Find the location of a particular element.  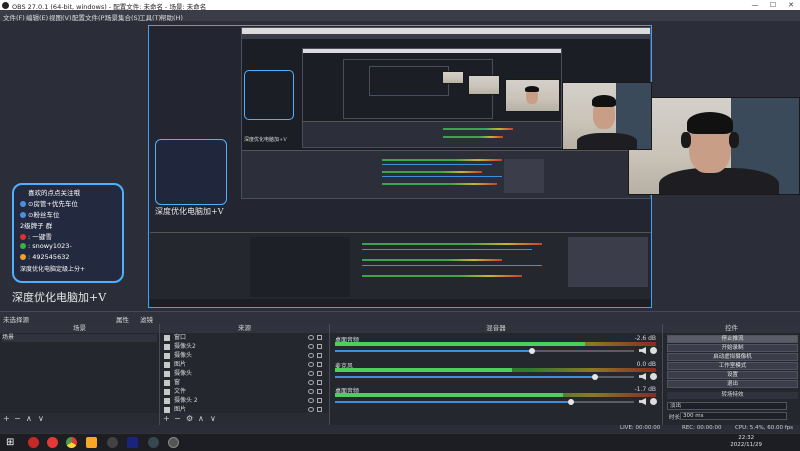

remove-source-button: − is located at coordinates (177, 418).